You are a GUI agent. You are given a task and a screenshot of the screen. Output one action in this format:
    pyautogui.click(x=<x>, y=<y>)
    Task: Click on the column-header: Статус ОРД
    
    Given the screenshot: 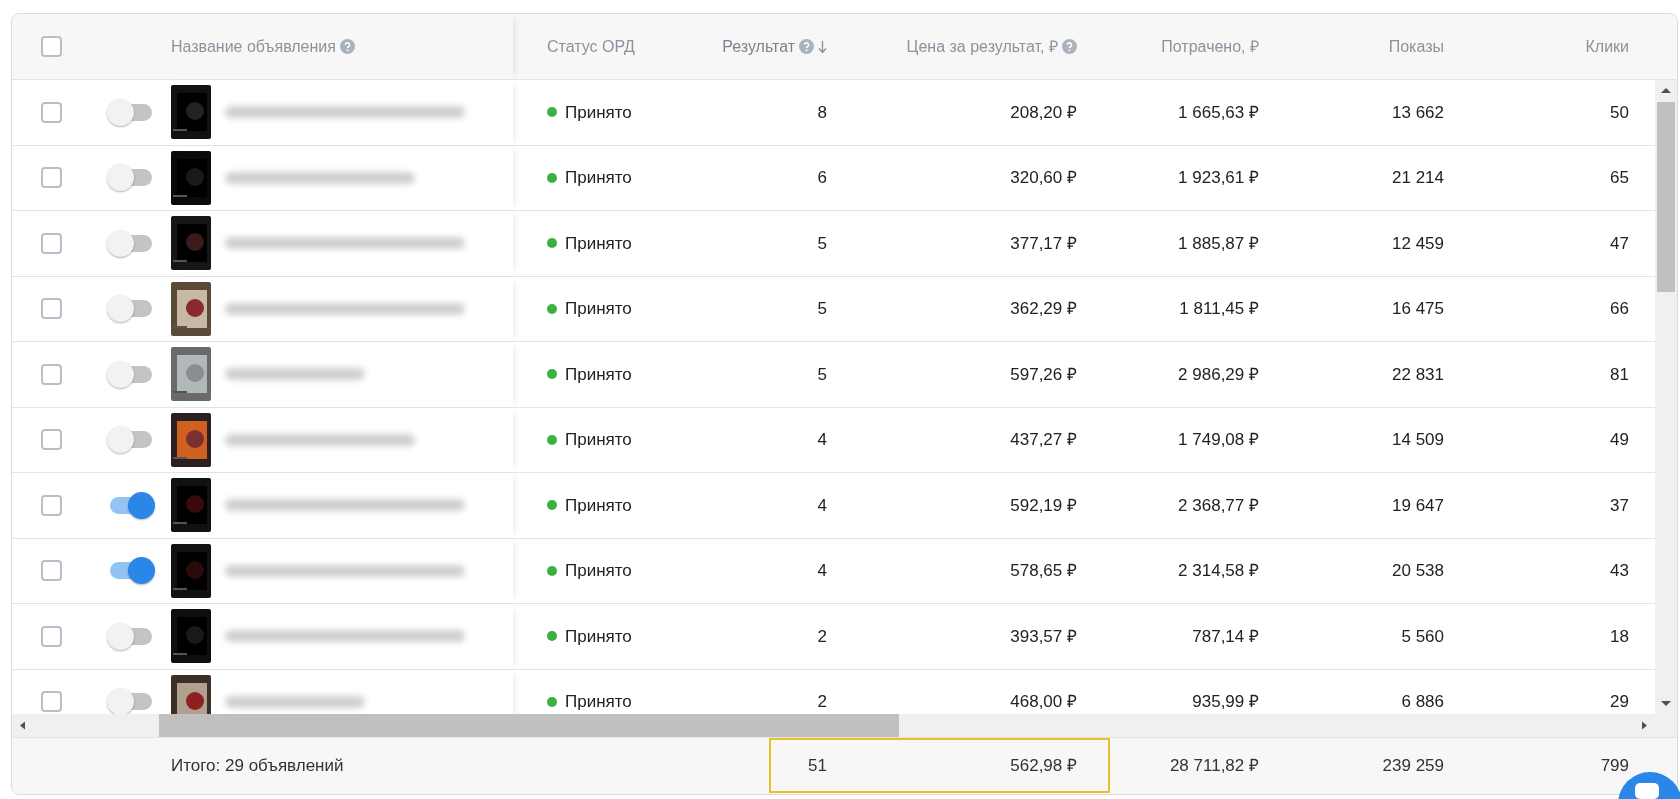 What is the action you would take?
    pyautogui.click(x=591, y=46)
    